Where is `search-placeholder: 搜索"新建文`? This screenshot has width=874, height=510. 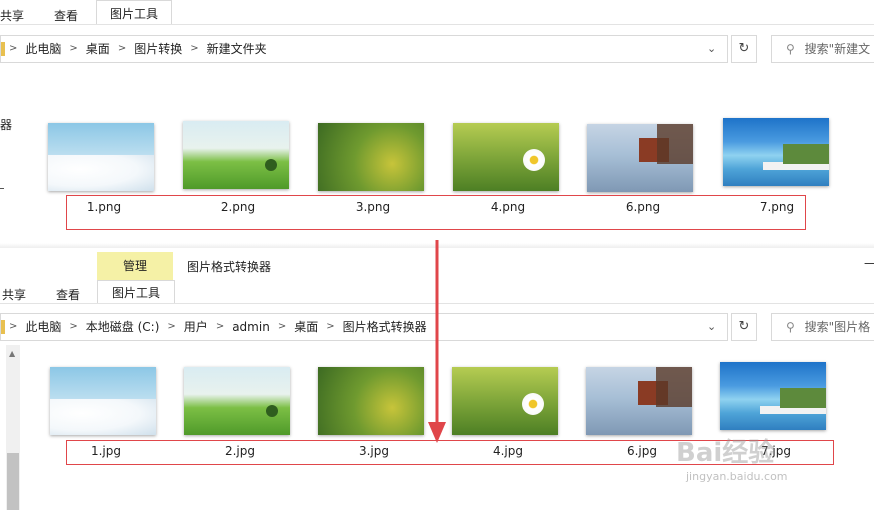 search-placeholder: 搜索"新建文 is located at coordinates (837, 49).